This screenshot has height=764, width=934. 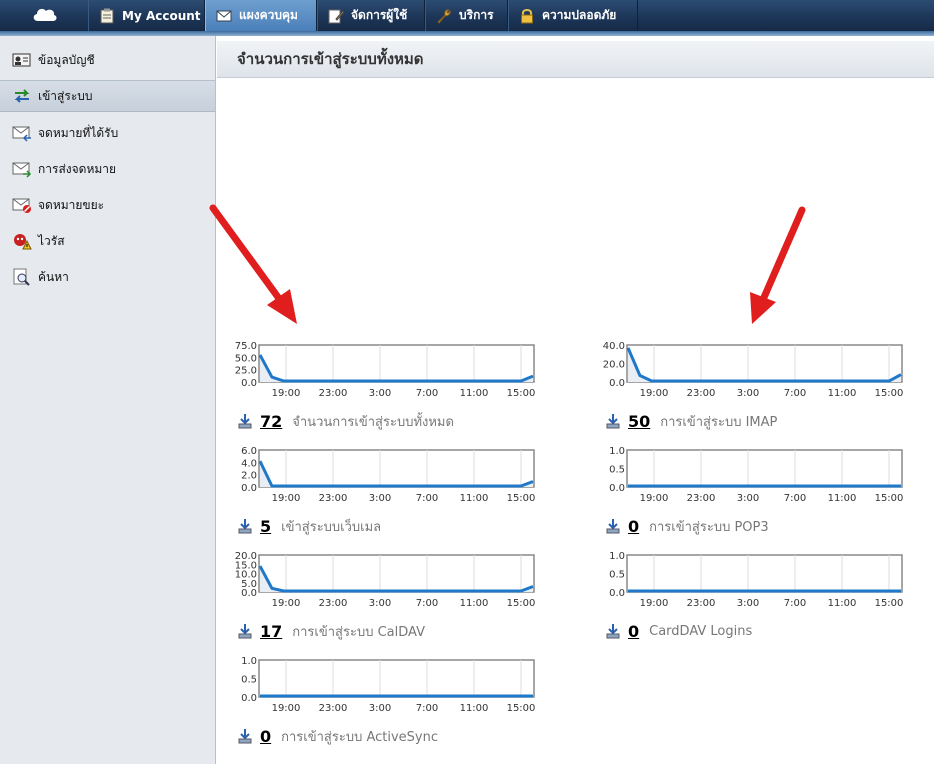 I want to click on tab-user-management: จัดการผู้ใช้, so click(x=371, y=15).